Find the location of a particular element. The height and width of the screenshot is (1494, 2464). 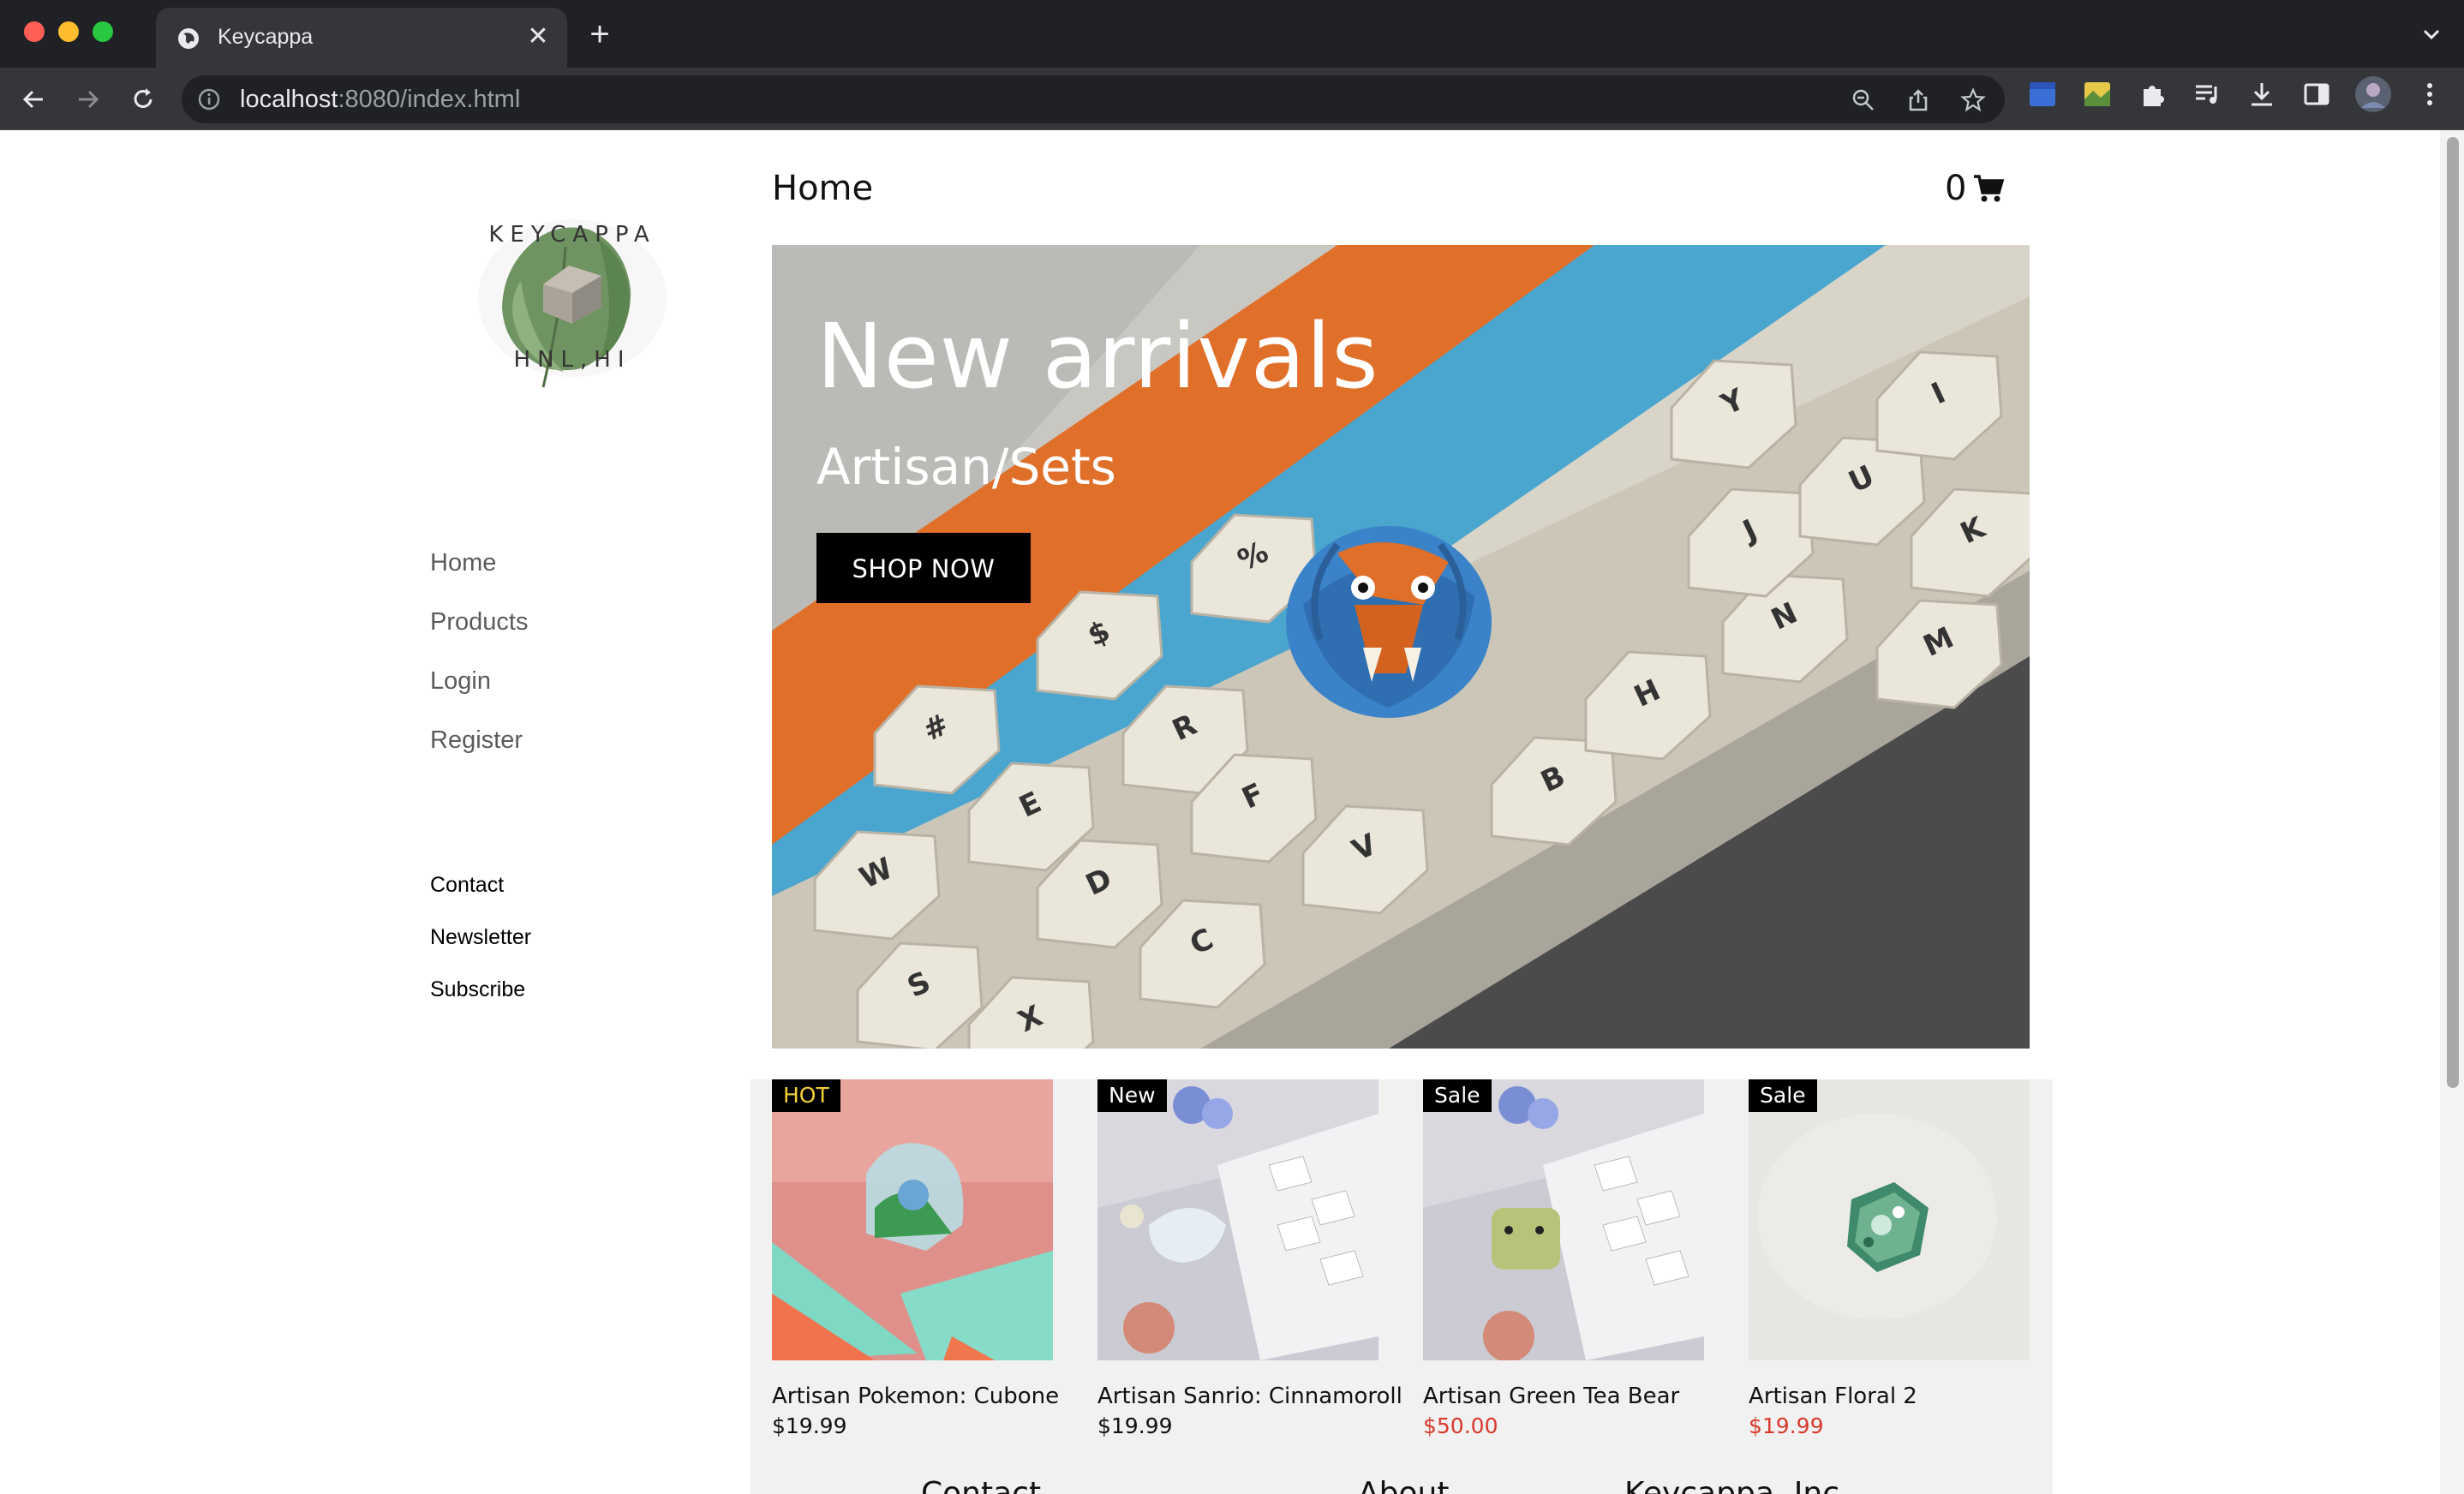

forward-arrow-icon is located at coordinates (88, 99).